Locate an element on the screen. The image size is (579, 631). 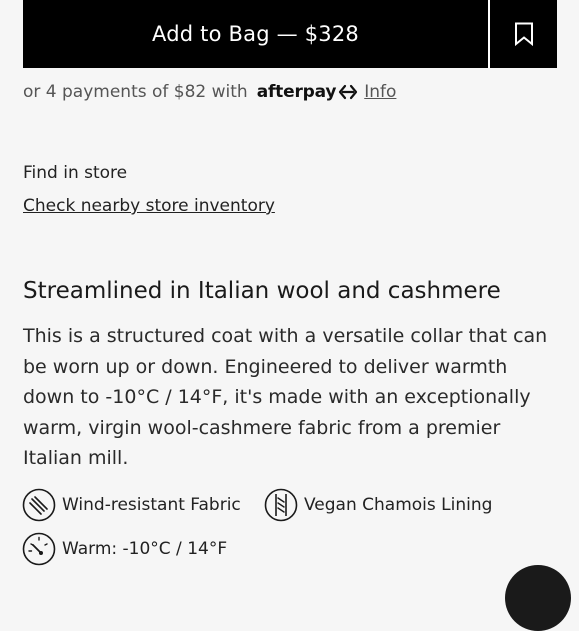
afterpay-arrows-icon is located at coordinates (348, 92).